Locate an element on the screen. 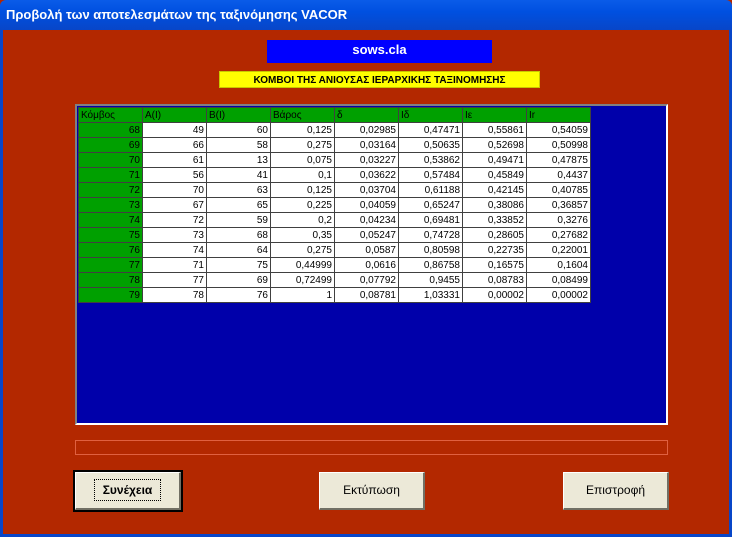  table-cell: 0,22001 is located at coordinates (558, 250).